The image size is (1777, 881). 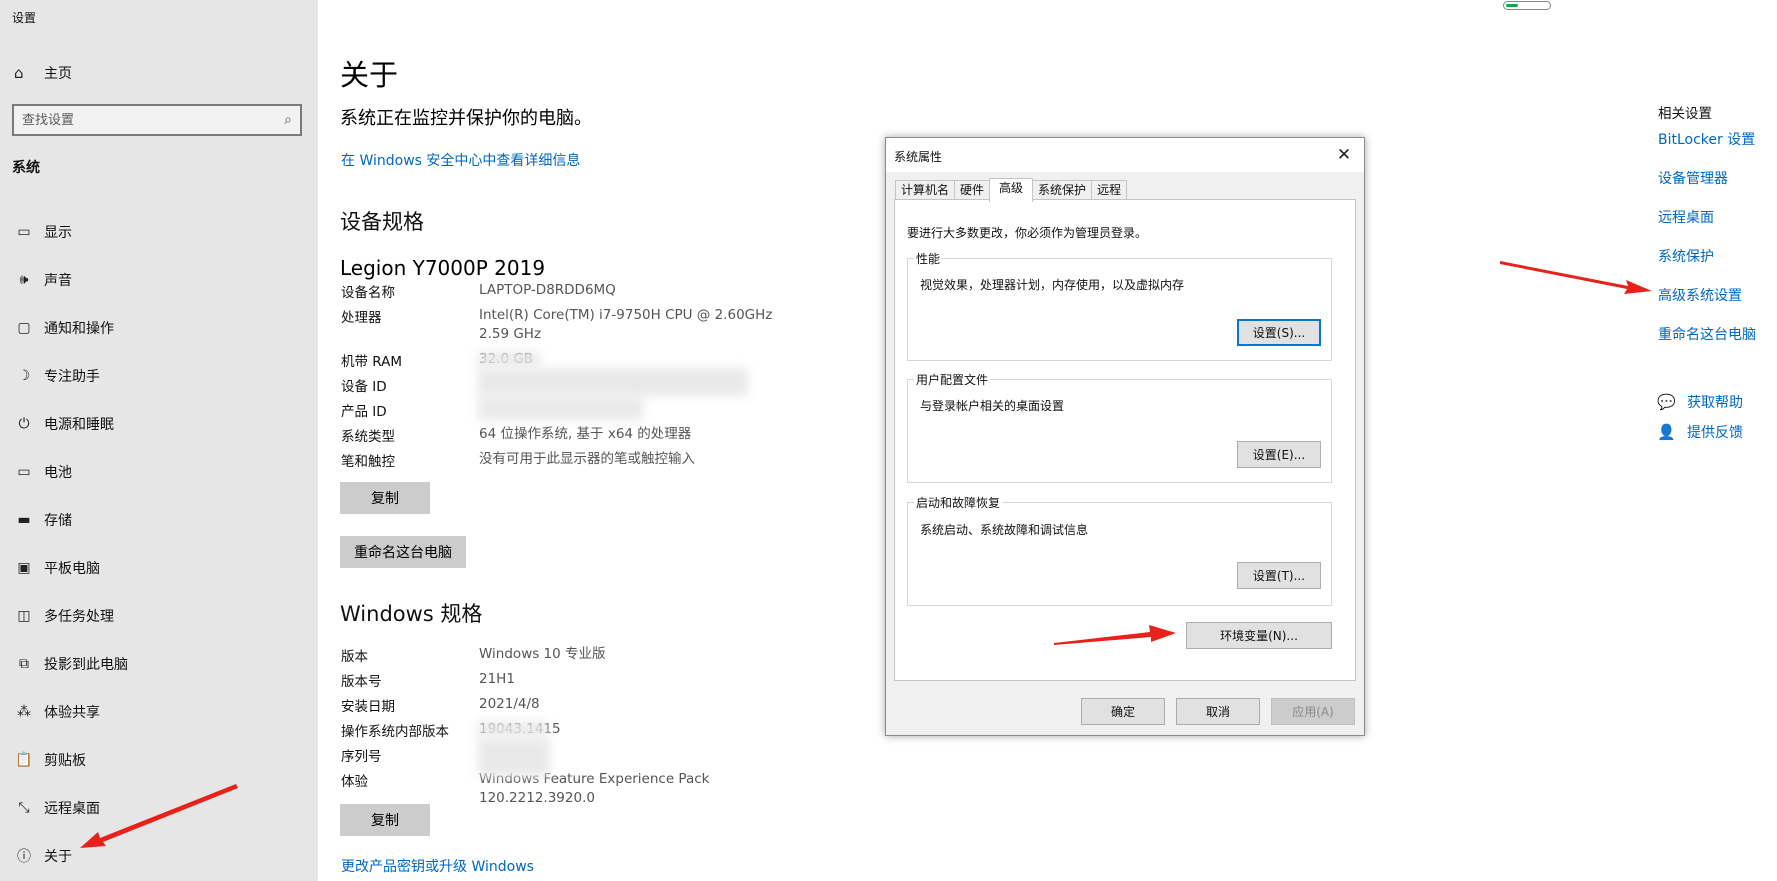 What do you see at coordinates (509, 704) in the screenshot?
I see `spec-value: 2021/4/8` at bounding box center [509, 704].